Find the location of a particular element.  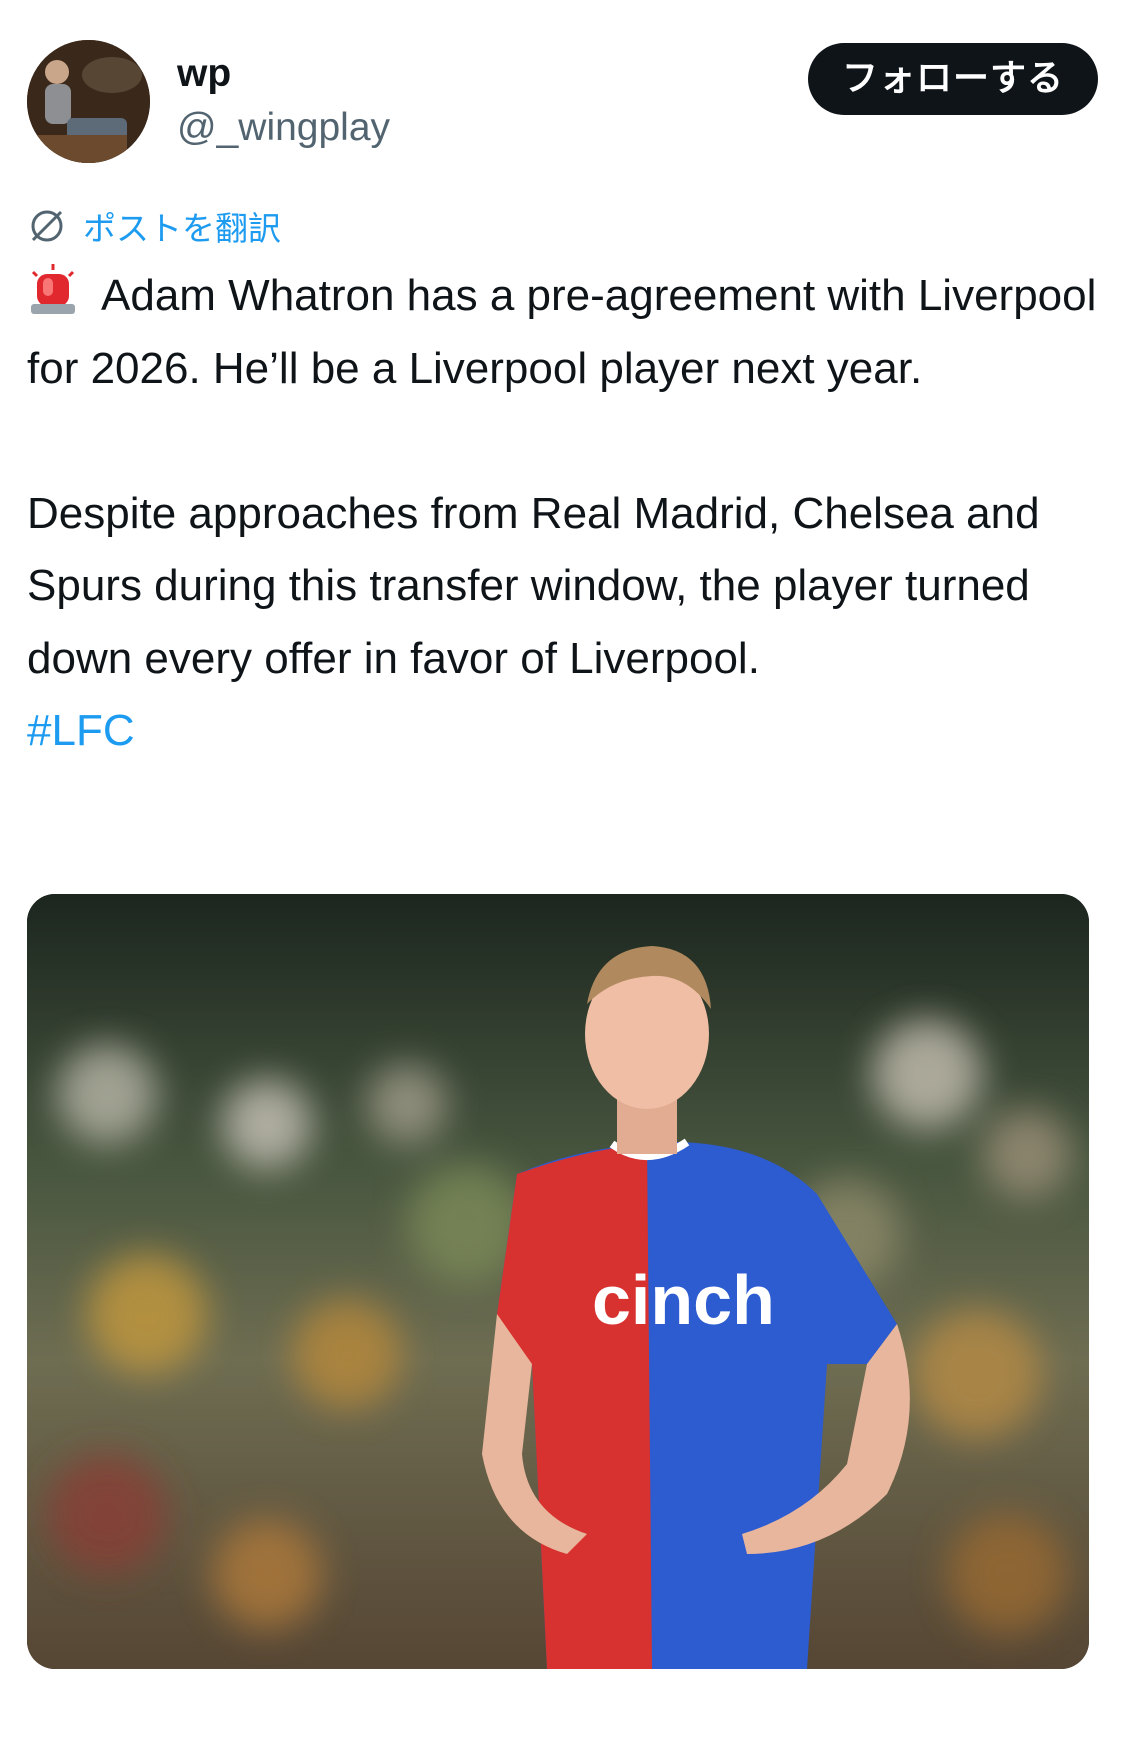

tweet-header: wp @_wingplay フォローする is located at coordinates (562, 102).